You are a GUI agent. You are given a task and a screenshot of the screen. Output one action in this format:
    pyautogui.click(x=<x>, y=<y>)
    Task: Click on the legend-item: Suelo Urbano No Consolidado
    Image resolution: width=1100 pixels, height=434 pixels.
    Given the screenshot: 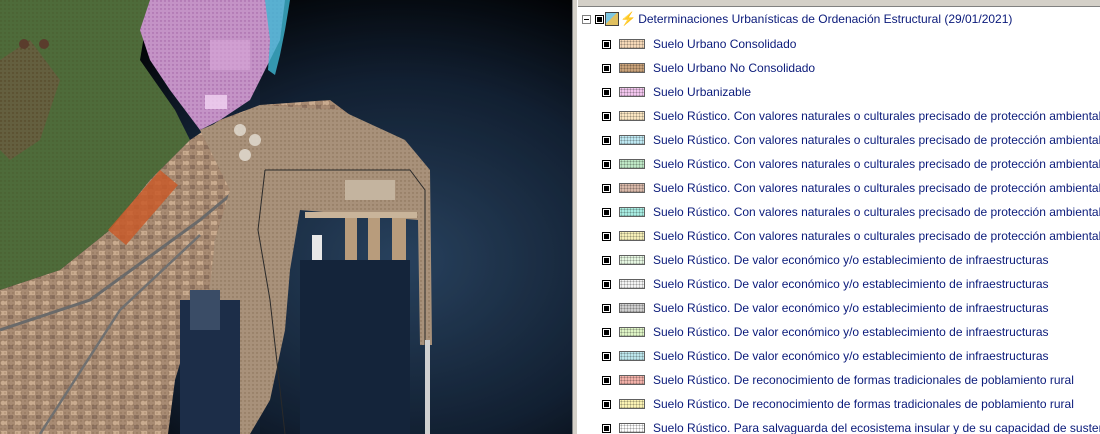 What is the action you would take?
    pyautogui.click(x=708, y=68)
    